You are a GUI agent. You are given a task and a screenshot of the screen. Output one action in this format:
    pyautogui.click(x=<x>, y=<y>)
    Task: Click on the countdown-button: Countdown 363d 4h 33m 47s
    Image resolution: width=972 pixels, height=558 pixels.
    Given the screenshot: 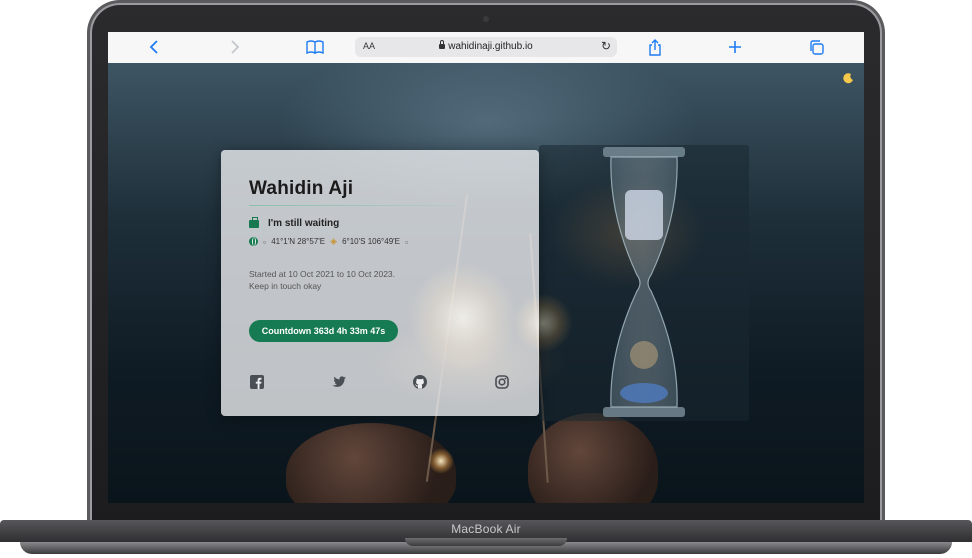 What is the action you would take?
    pyautogui.click(x=323, y=331)
    